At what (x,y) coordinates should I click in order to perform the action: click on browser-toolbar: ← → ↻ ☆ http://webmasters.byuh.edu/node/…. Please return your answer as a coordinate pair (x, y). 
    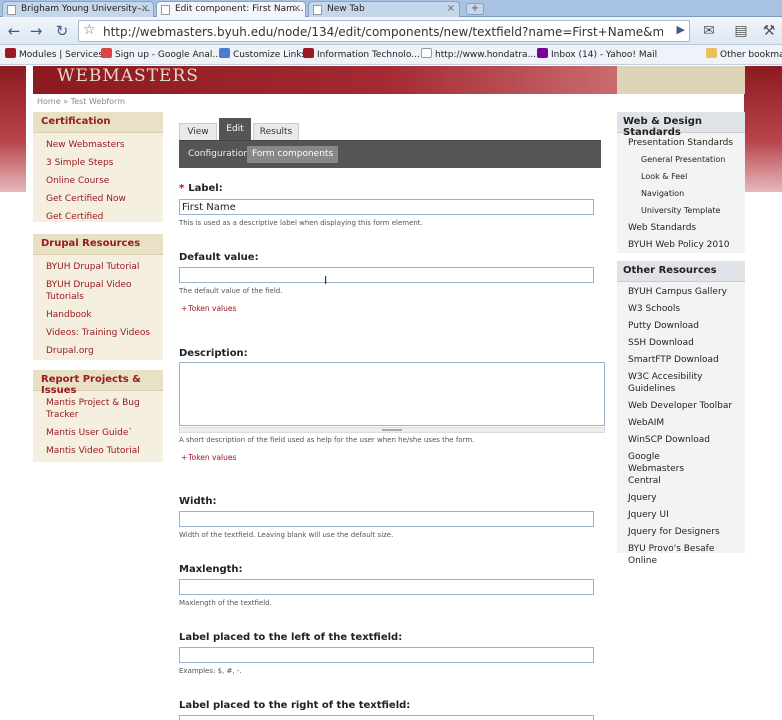
    Looking at the image, I should click on (391, 31).